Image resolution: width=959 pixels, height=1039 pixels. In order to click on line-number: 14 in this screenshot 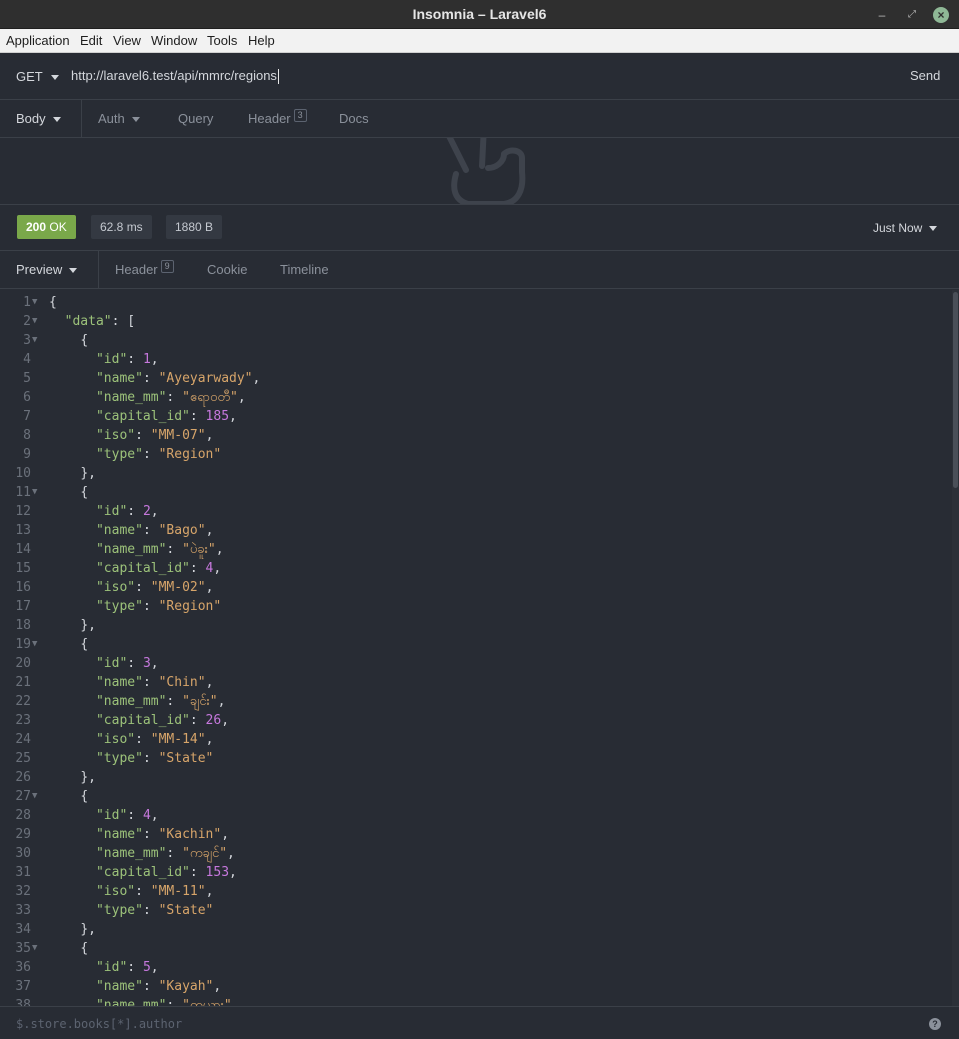, I will do `click(23, 549)`.